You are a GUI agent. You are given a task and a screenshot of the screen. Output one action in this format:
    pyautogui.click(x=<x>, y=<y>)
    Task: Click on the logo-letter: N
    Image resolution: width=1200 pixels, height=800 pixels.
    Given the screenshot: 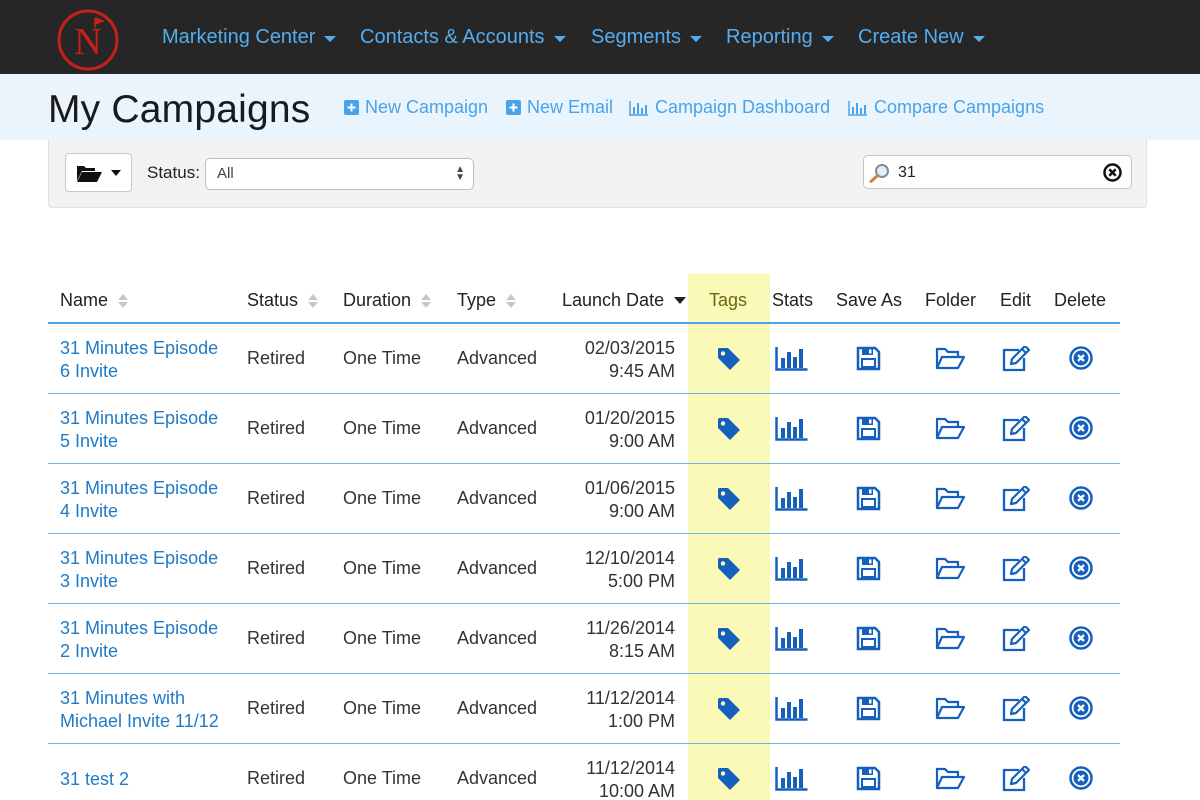 What is the action you would take?
    pyautogui.click(x=87, y=42)
    